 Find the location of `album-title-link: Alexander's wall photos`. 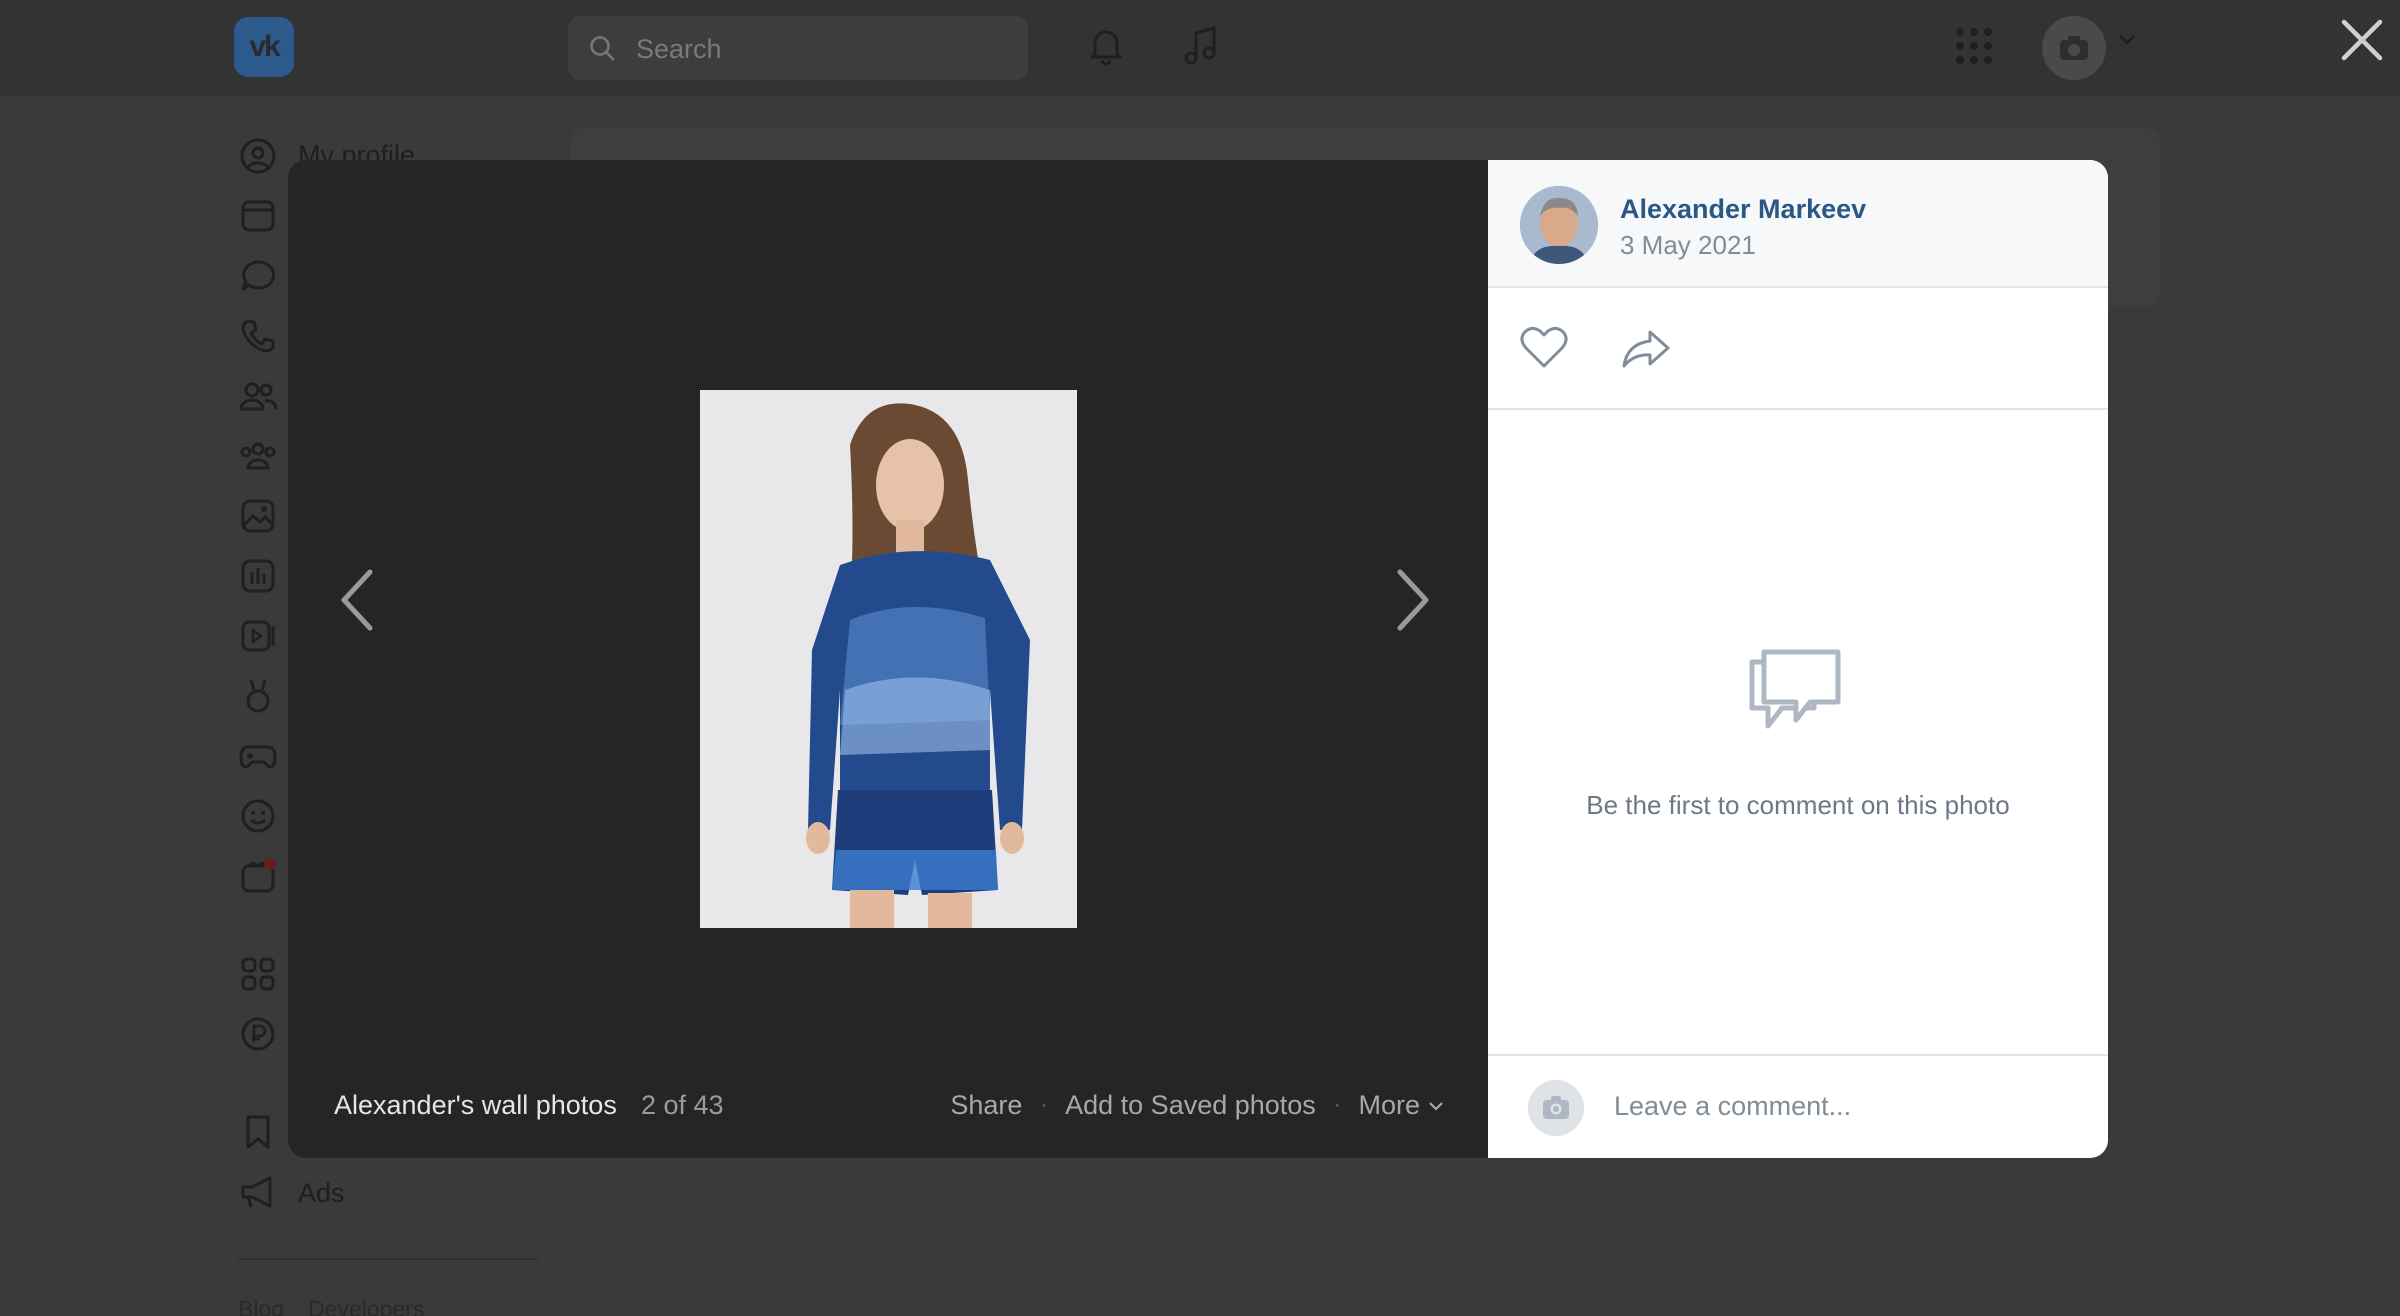

album-title-link: Alexander's wall photos is located at coordinates (475, 1105).